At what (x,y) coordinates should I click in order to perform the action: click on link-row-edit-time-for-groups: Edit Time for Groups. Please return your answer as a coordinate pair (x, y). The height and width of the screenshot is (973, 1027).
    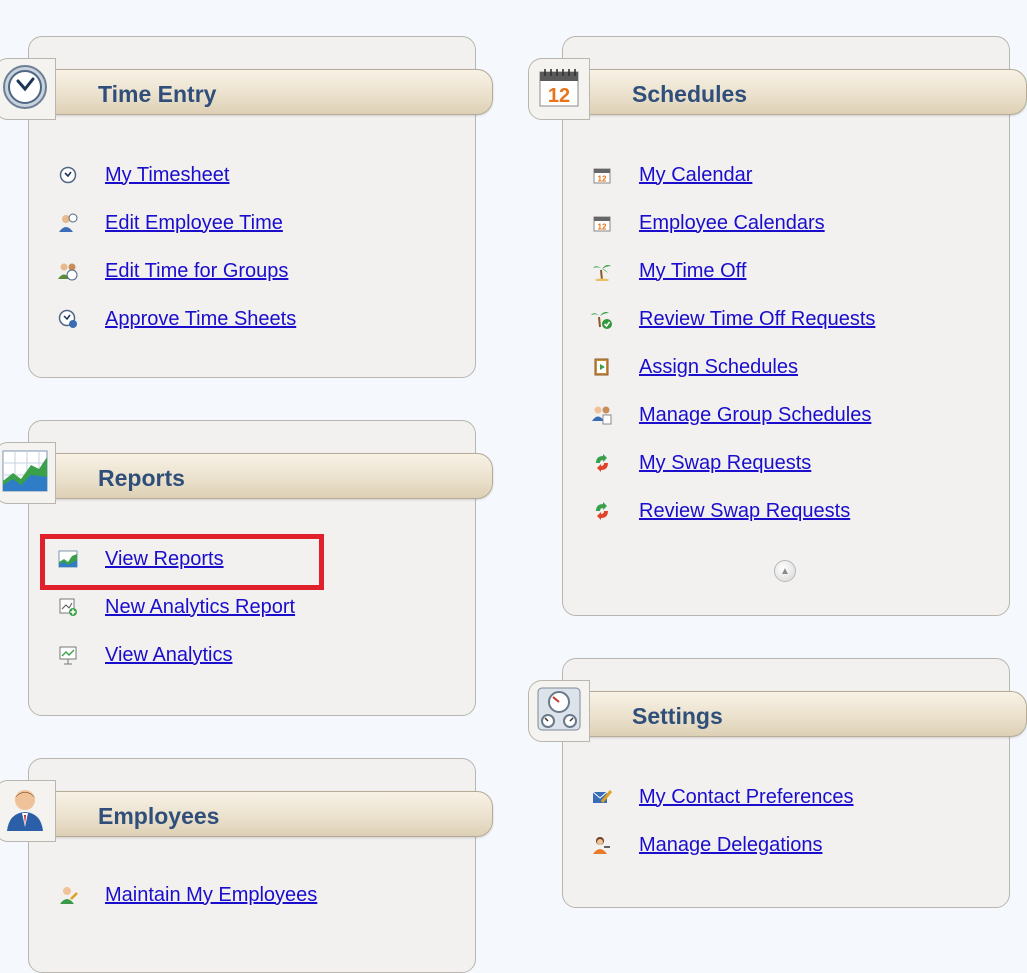
    Looking at the image, I should click on (176, 271).